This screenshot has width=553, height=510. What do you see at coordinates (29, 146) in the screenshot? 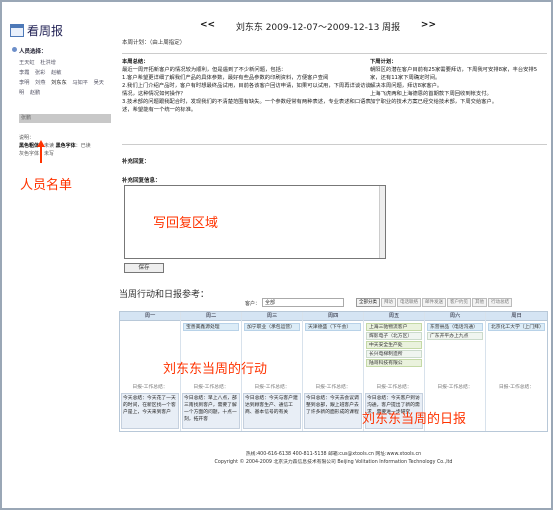
I see `legend-black-label: 黑色粗体` at bounding box center [29, 146].